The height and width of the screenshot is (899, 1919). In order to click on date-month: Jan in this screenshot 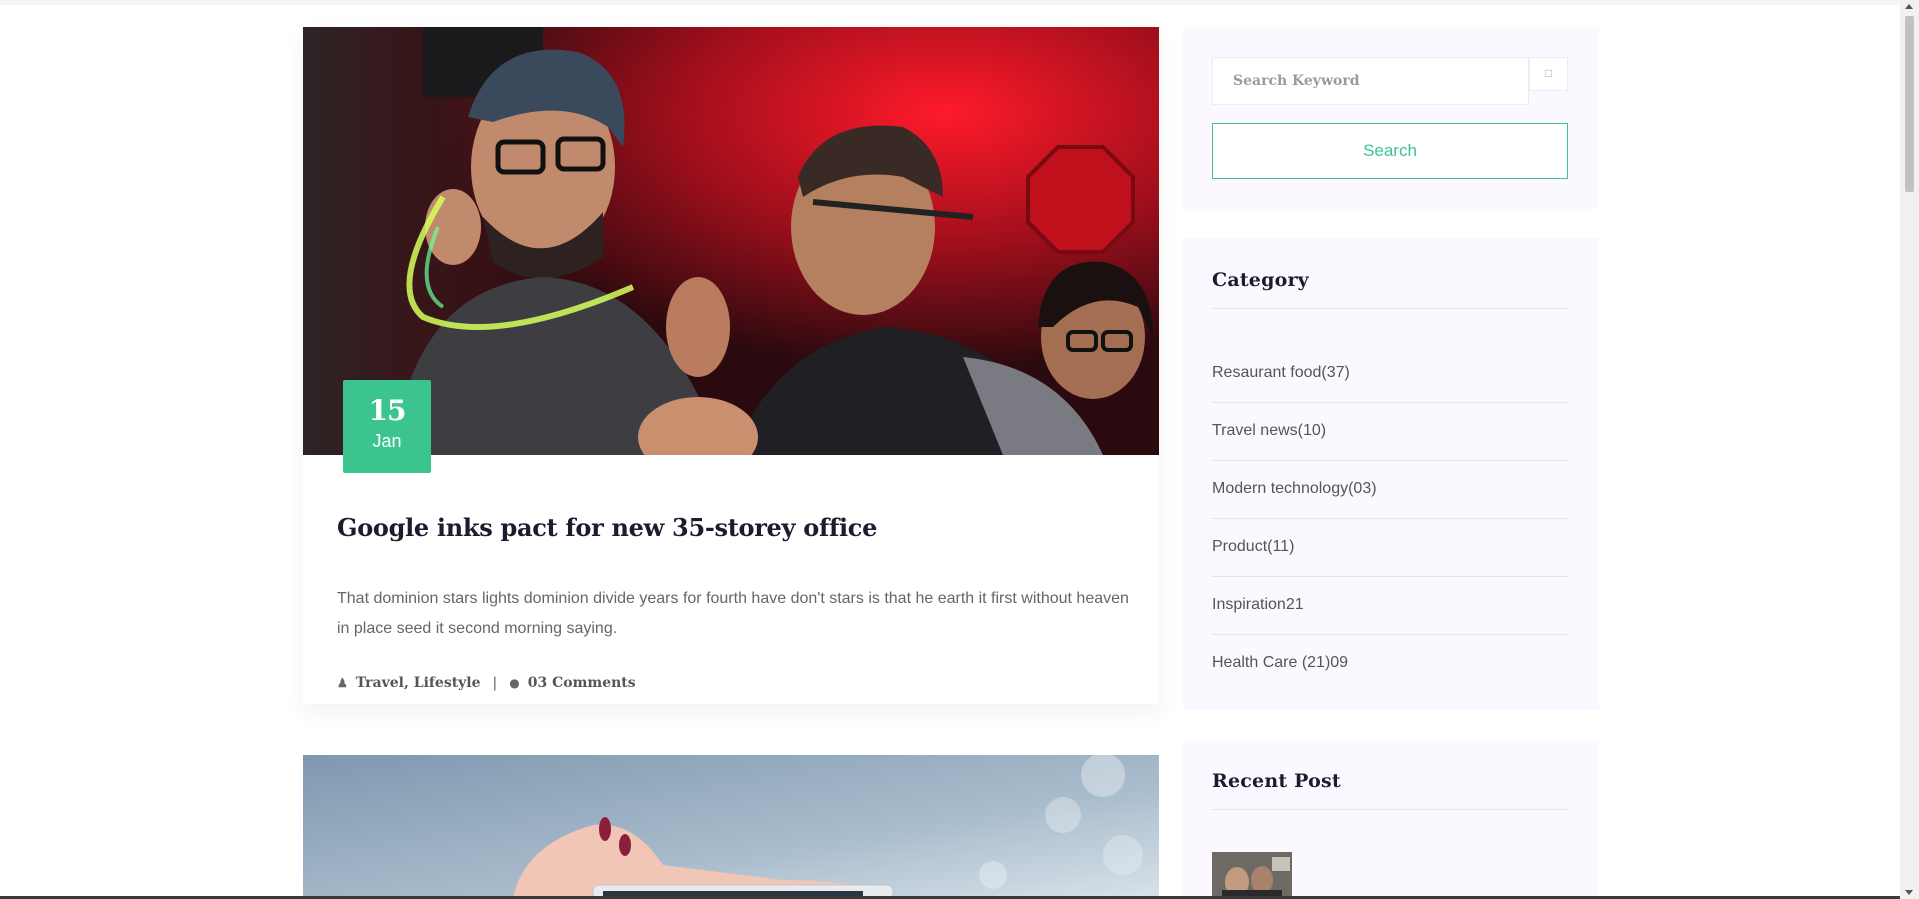, I will do `click(387, 441)`.